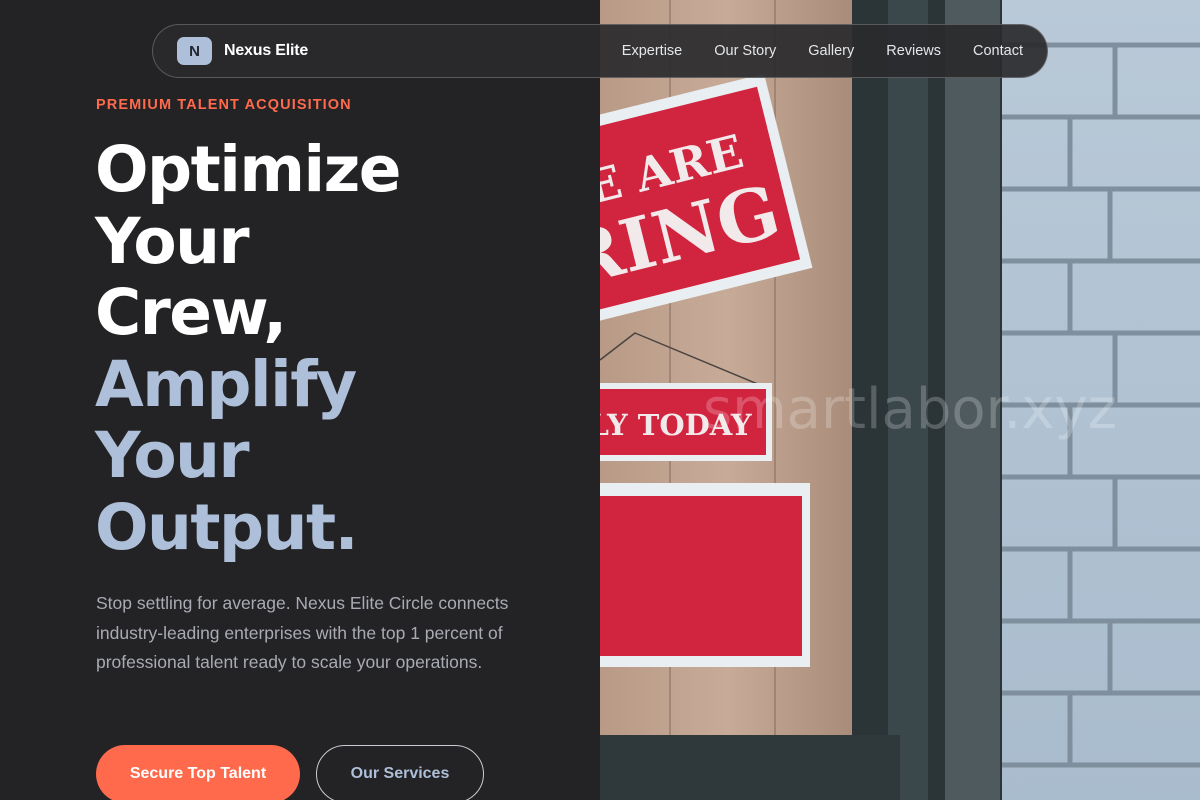 The height and width of the screenshot is (800, 1200). Describe the element at coordinates (400, 772) in the screenshot. I see `our-services-button: Our Services` at that location.